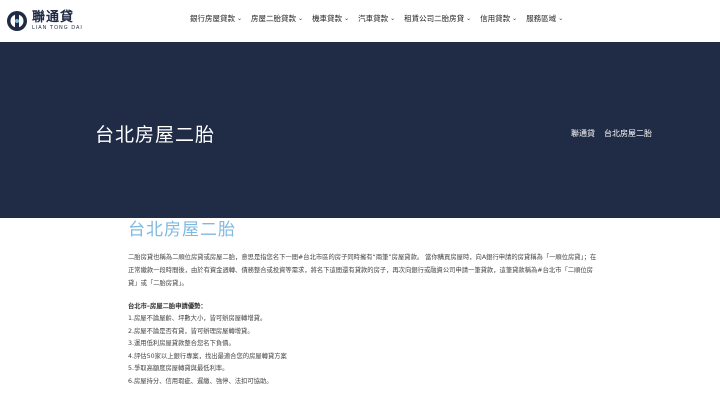  I want to click on breadcrumb-separator, so click(599, 133).